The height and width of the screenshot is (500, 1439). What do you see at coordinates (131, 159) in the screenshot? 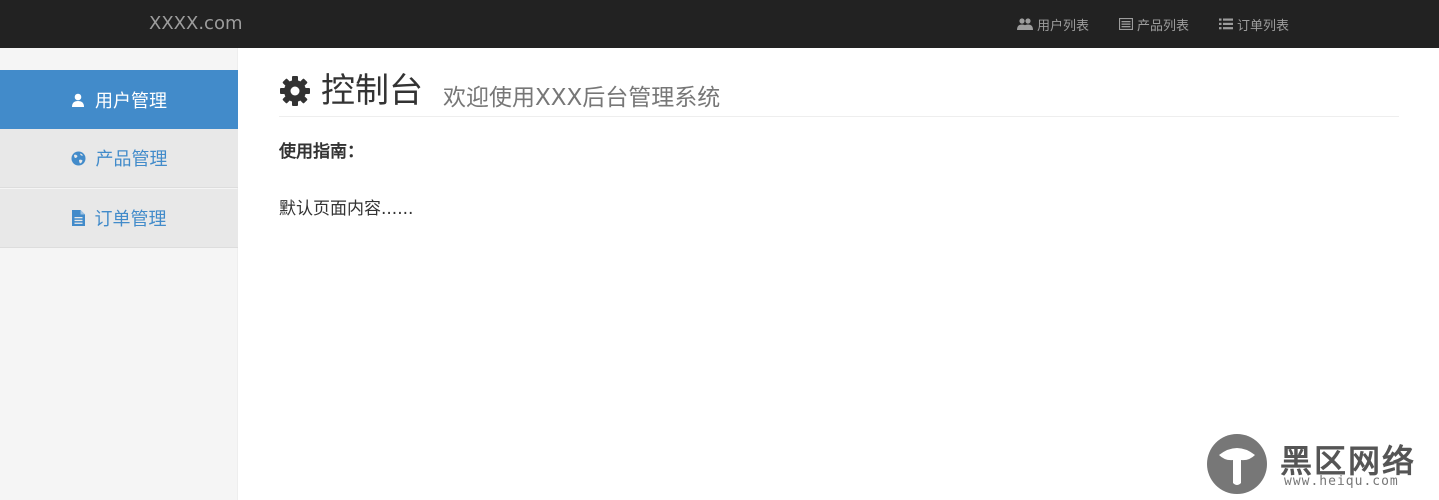
I see `sidebar-item-label: 产品管理` at bounding box center [131, 159].